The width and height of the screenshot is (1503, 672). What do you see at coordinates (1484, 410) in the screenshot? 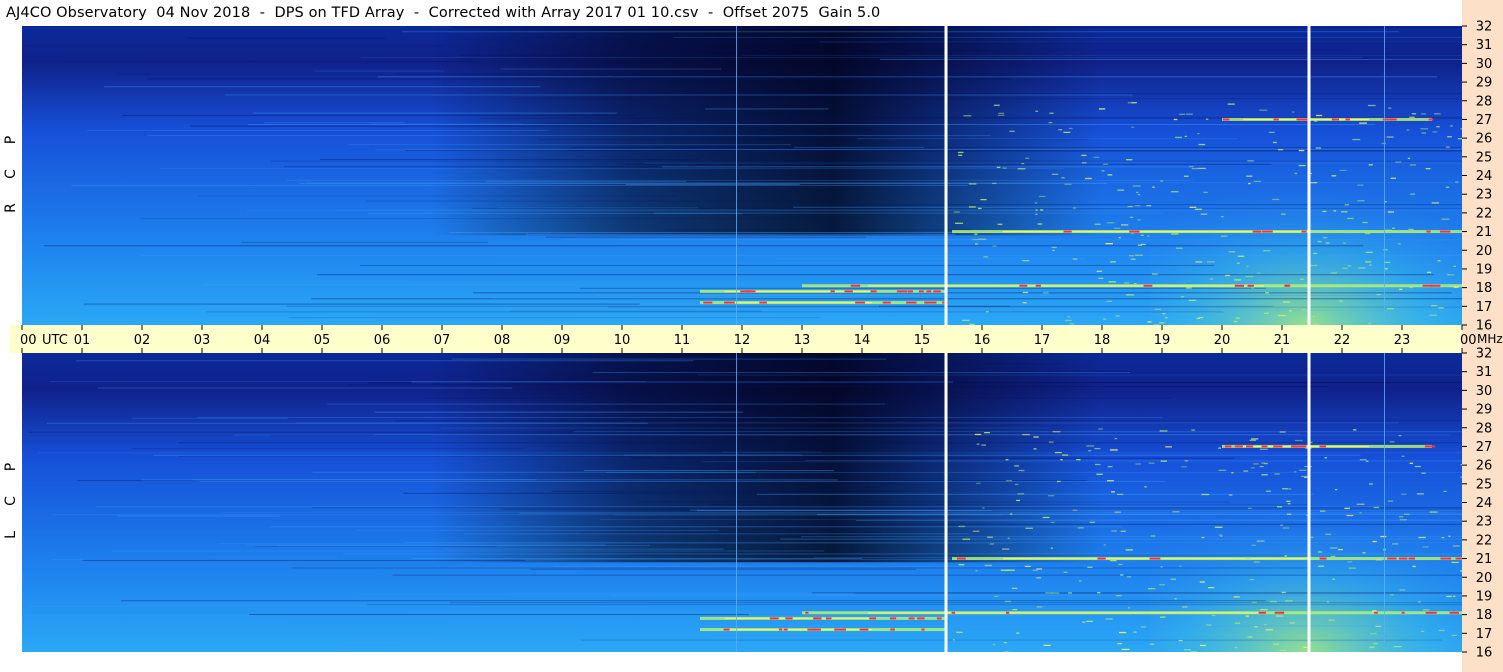
I see `lcp-freq-tick-label: 29` at bounding box center [1484, 410].